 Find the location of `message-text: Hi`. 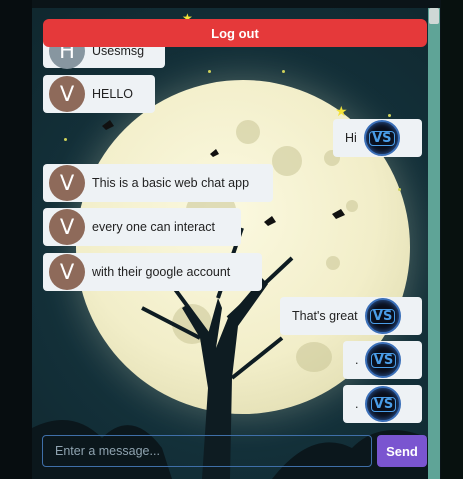

message-text: Hi is located at coordinates (351, 138).